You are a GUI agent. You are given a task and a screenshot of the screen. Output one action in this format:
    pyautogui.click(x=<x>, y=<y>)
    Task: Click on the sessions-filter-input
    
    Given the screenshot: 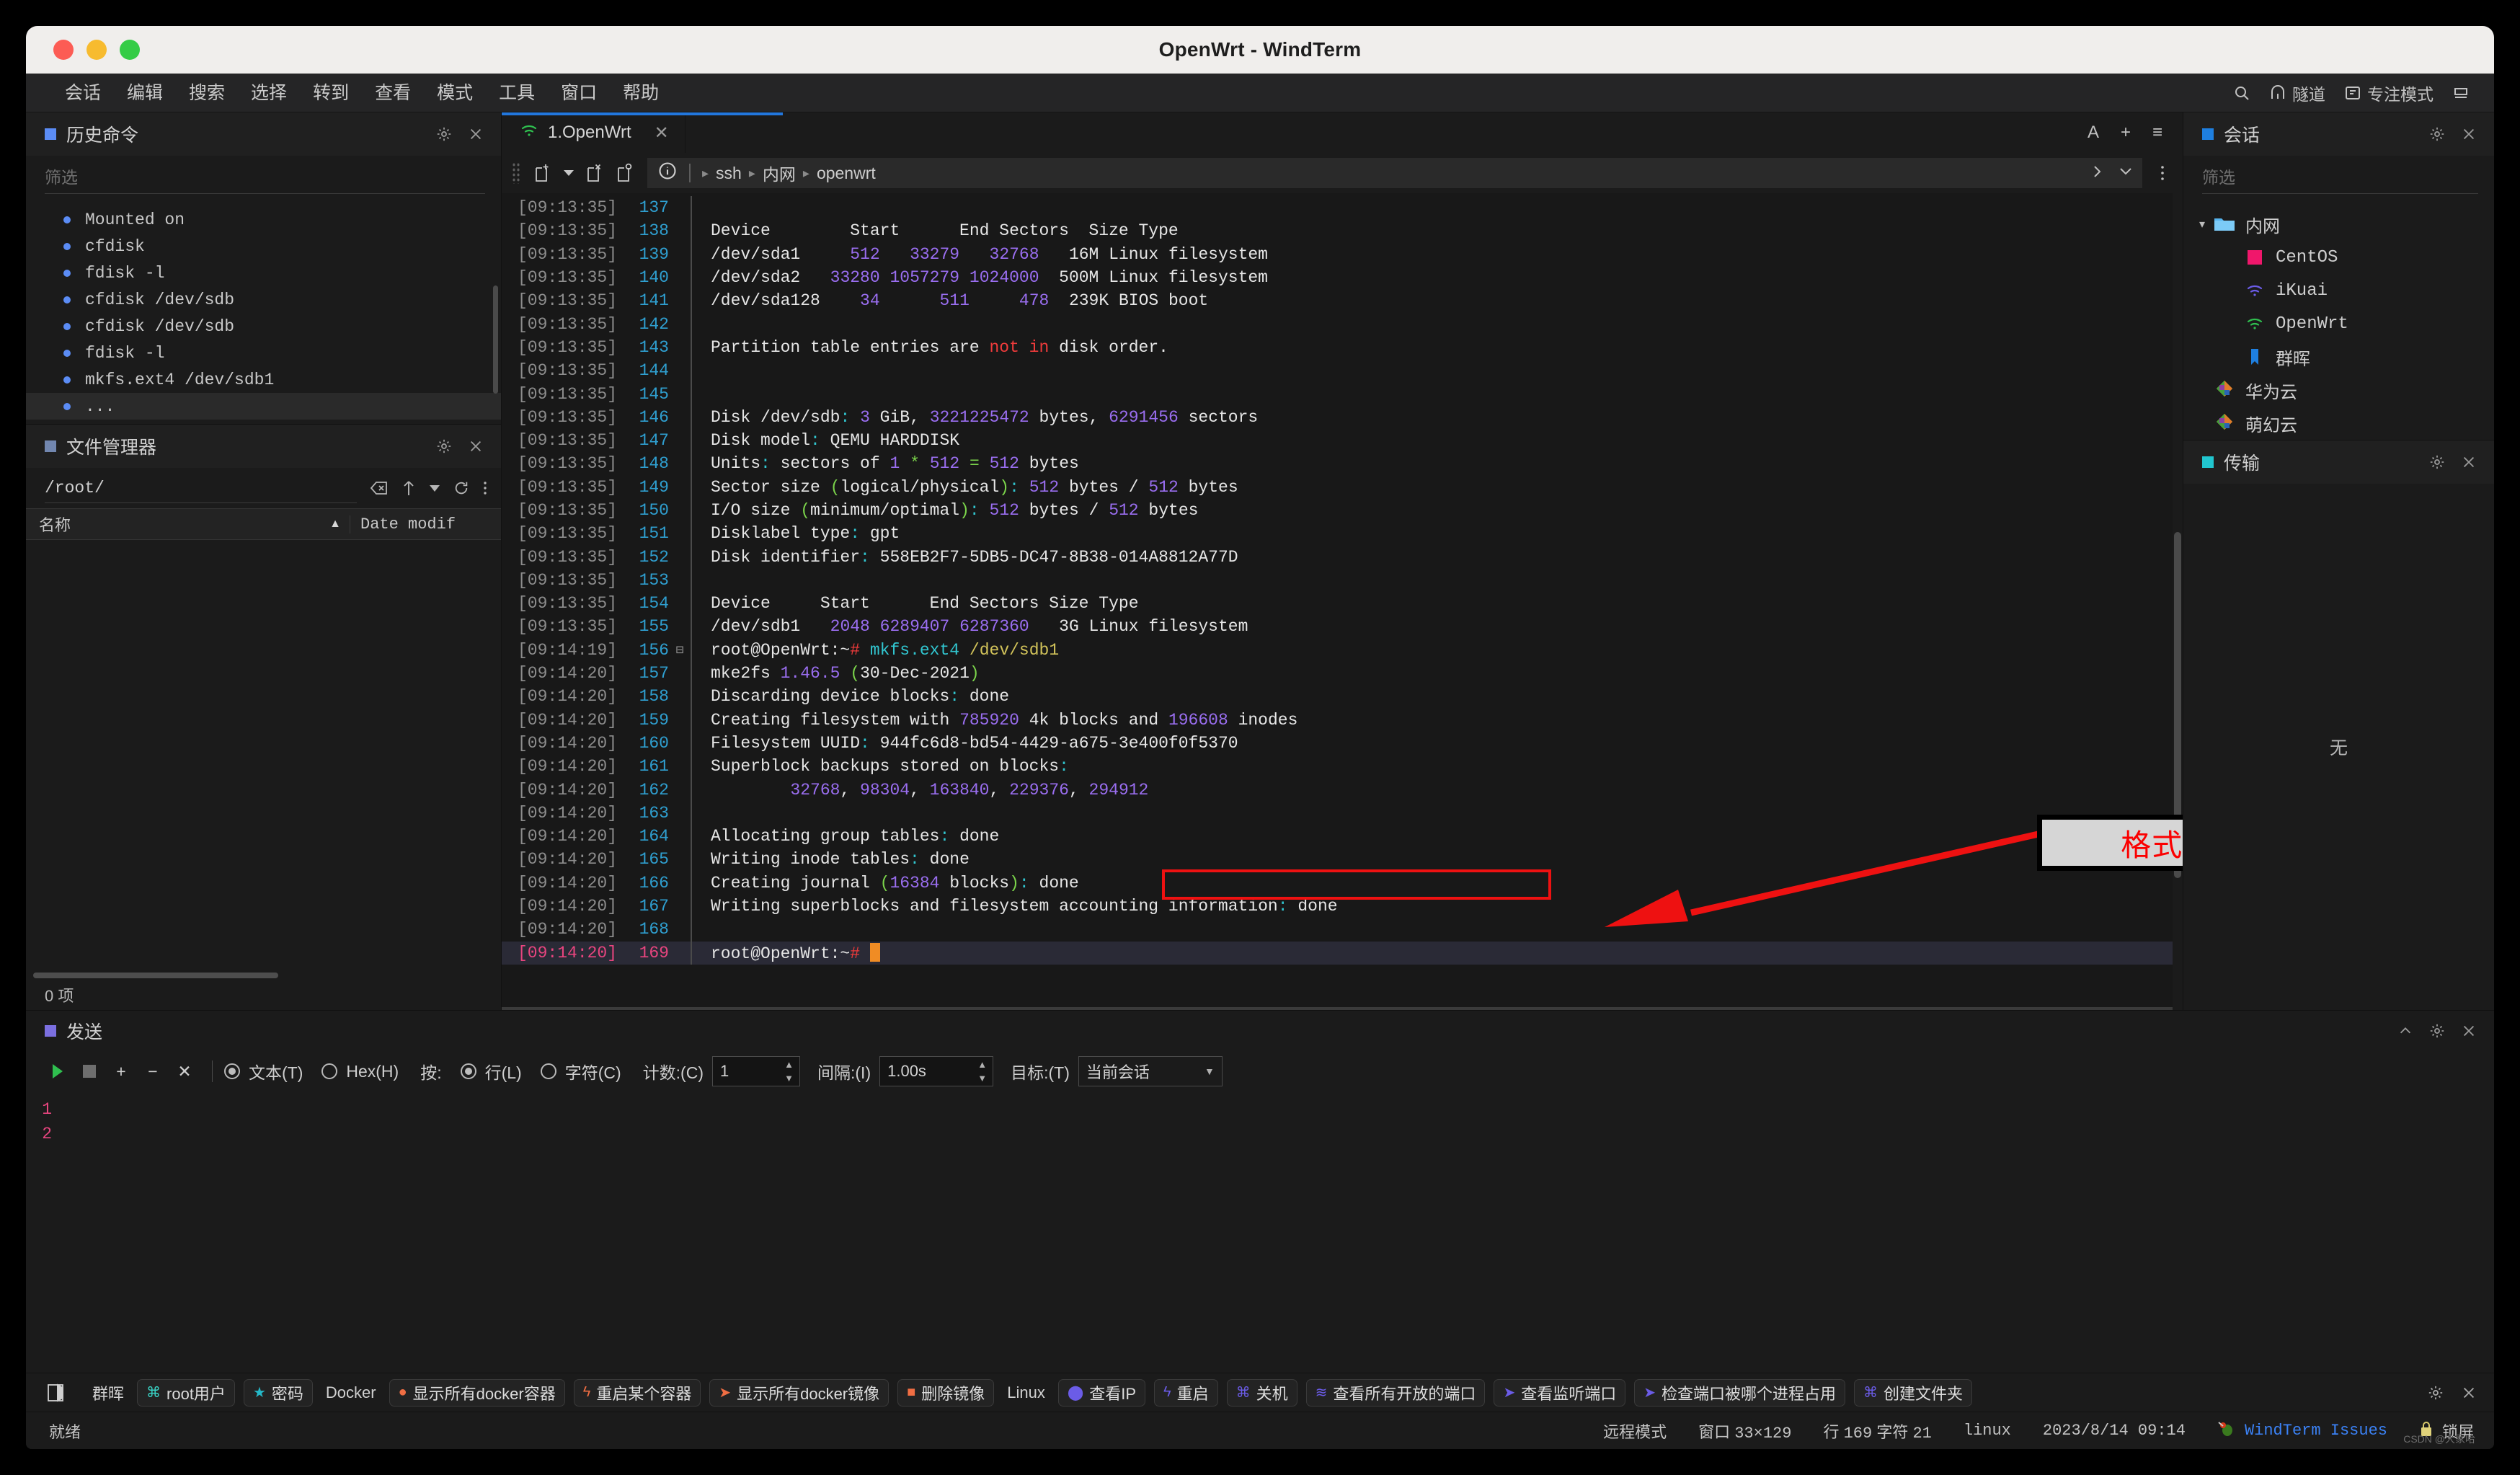 What is the action you would take?
    pyautogui.click(x=2340, y=178)
    